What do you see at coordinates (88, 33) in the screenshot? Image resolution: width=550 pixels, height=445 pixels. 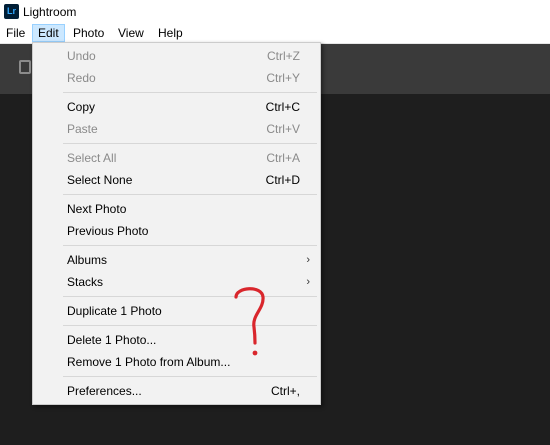 I see `menu-photo: Photo` at bounding box center [88, 33].